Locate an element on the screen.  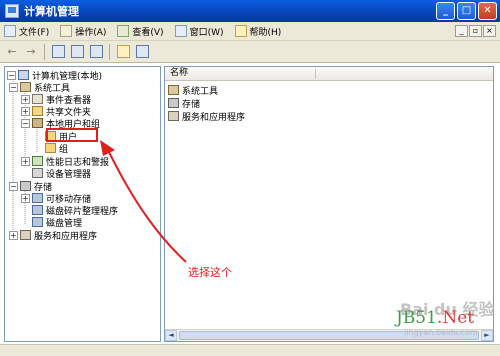
menu-file-label: 文件(F) is located at coordinates (34, 32).